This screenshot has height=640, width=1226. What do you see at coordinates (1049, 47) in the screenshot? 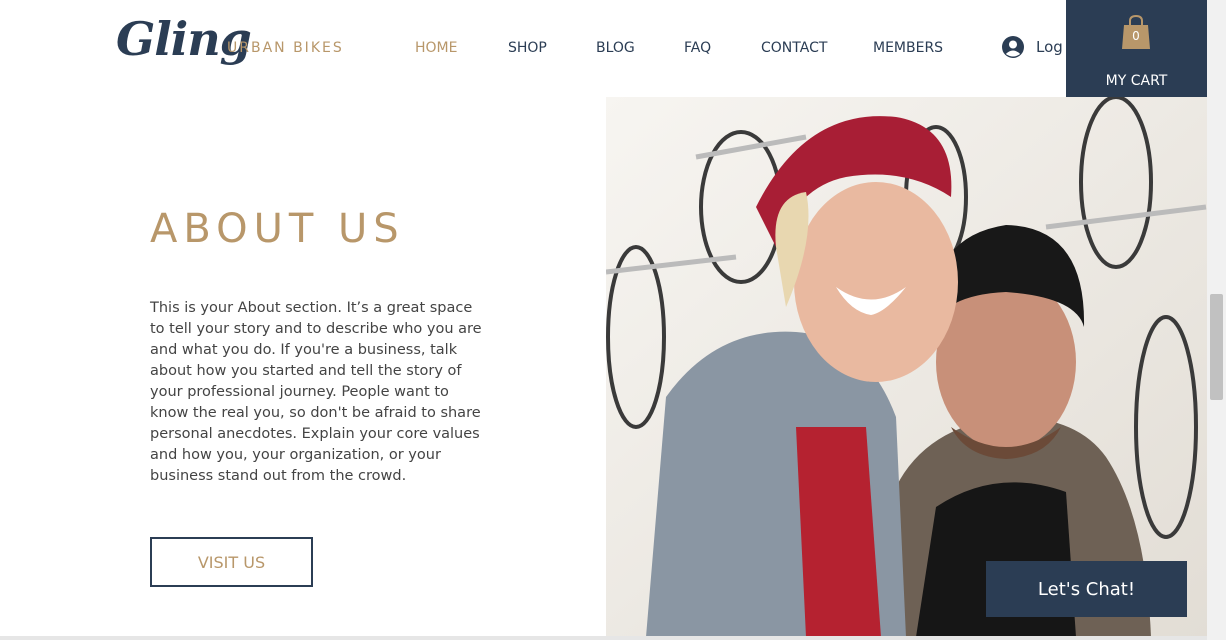
I see `login-label: Log` at bounding box center [1049, 47].